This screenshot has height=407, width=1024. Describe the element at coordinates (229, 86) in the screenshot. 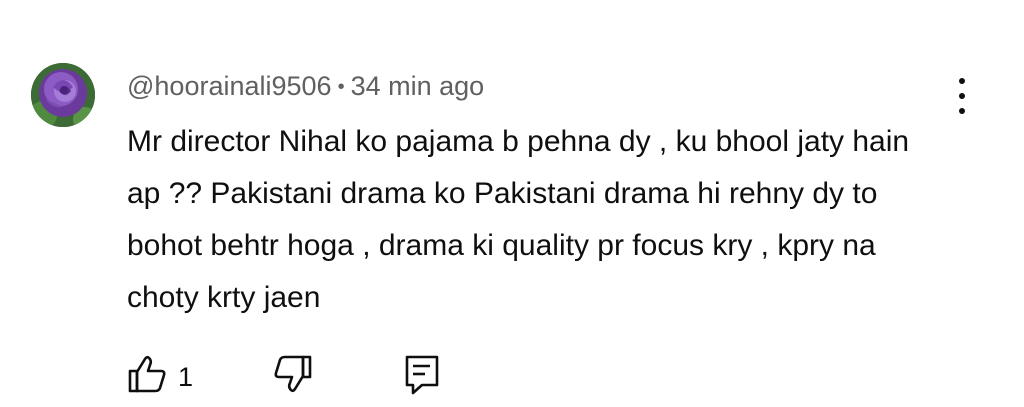

I see `author-name: @hoorainali9506` at that location.